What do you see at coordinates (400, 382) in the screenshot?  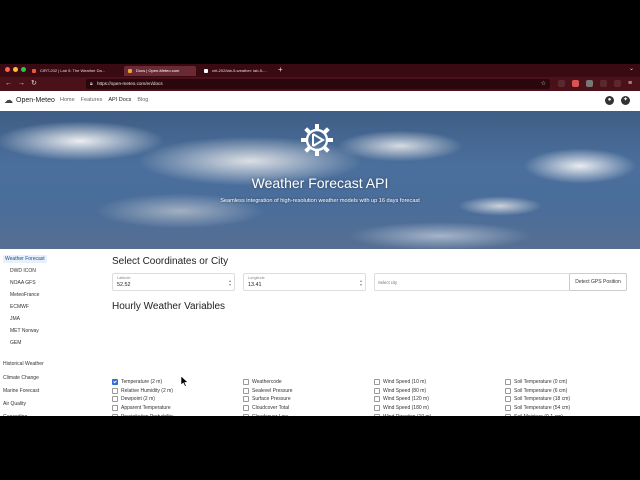 I see `hourly-variable-option: Wind Speed (10 m)` at bounding box center [400, 382].